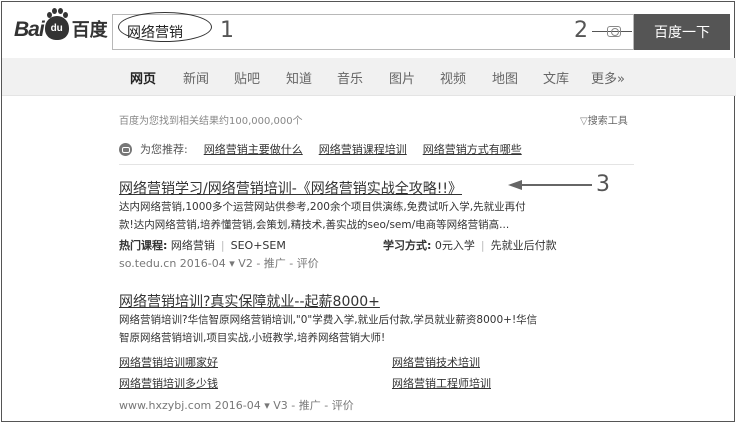 This screenshot has width=736, height=423. Describe the element at coordinates (363, 149) in the screenshot. I see `recommend-link-2: 网络营销课程培训` at that location.